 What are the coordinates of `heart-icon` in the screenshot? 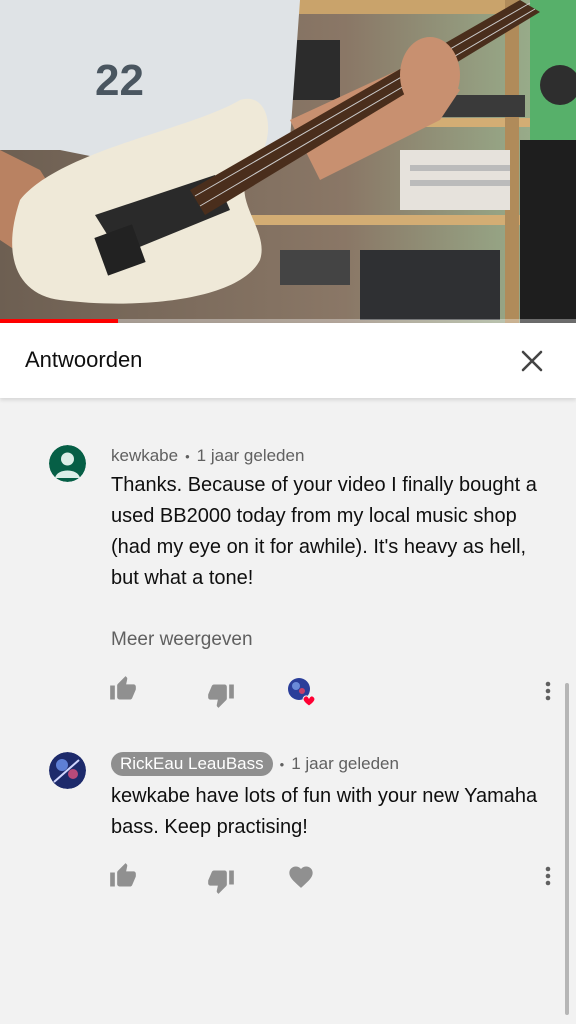 It's located at (301, 877).